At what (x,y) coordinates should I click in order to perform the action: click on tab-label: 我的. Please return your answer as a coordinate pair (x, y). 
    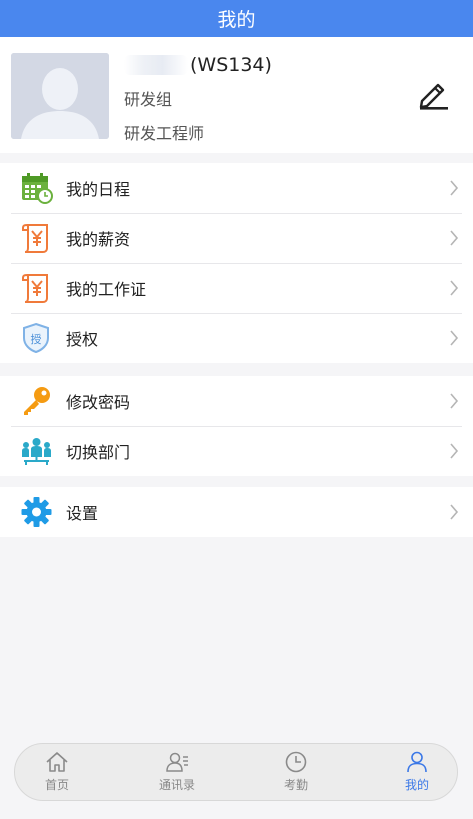
    Looking at the image, I should click on (416, 785).